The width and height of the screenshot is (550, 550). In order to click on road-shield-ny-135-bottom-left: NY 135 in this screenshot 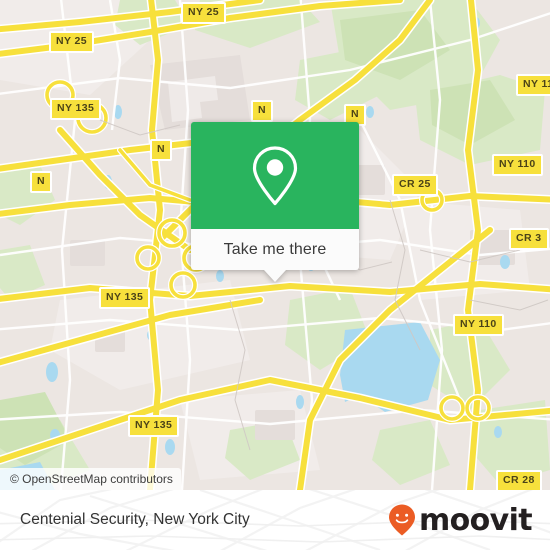, I will do `click(154, 426)`.